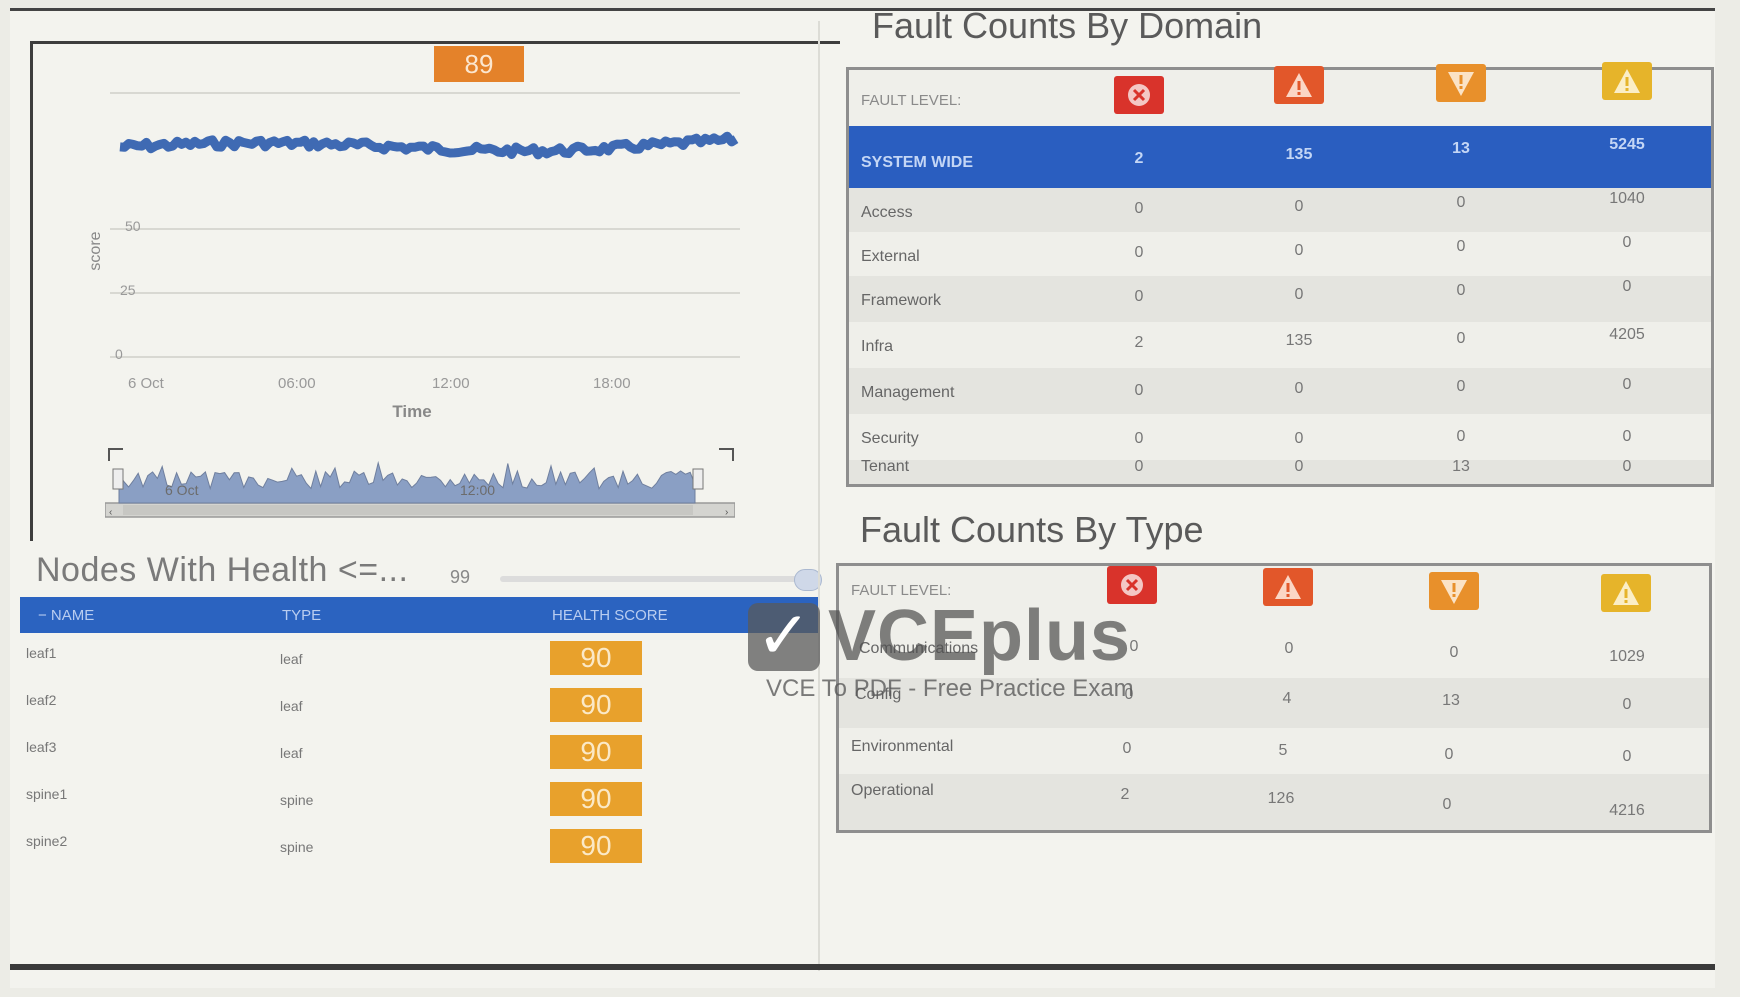 This screenshot has height=997, width=1740. Describe the element at coordinates (1287, 699) in the screenshot. I see `count-major: 4` at that location.